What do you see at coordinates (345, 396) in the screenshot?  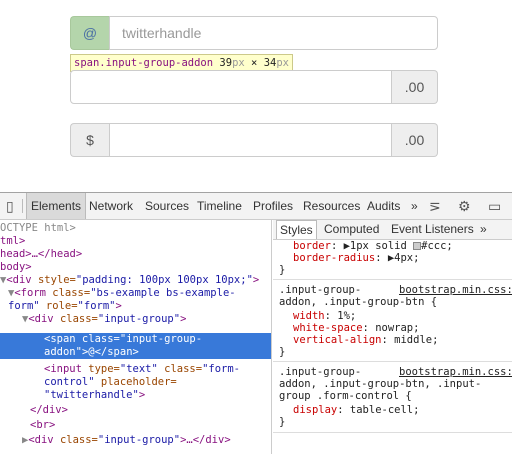 I see `rule-selector-cont: group .form-control {` at bounding box center [345, 396].